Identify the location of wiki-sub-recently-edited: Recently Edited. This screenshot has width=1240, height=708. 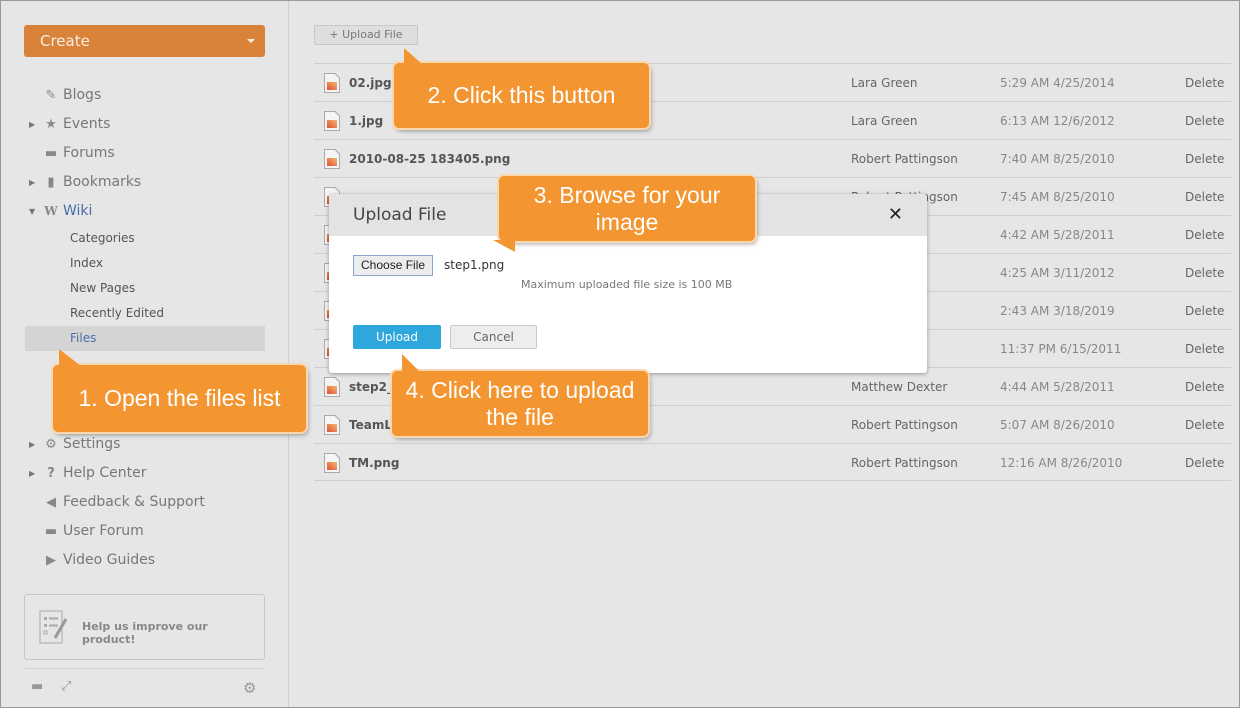
(117, 313).